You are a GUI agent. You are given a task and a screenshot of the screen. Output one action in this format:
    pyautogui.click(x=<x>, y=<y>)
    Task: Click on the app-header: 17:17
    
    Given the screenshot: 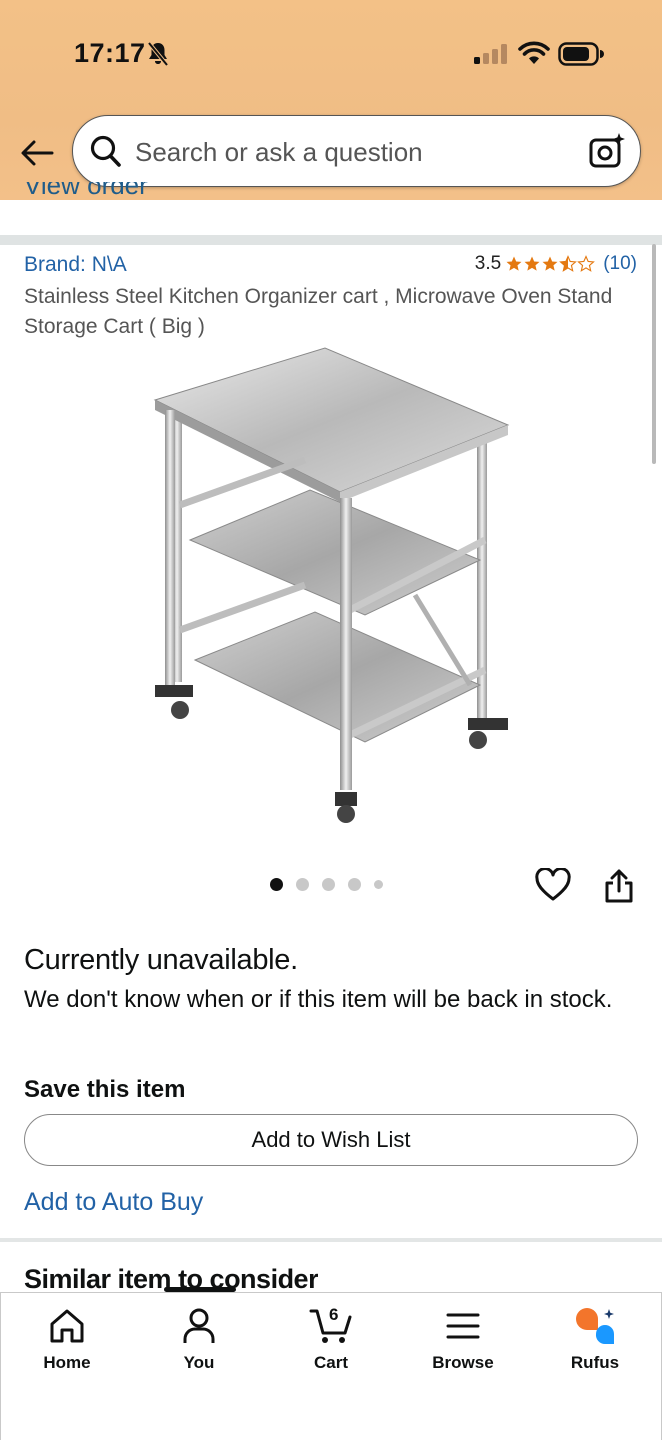 What is the action you would take?
    pyautogui.click(x=331, y=100)
    